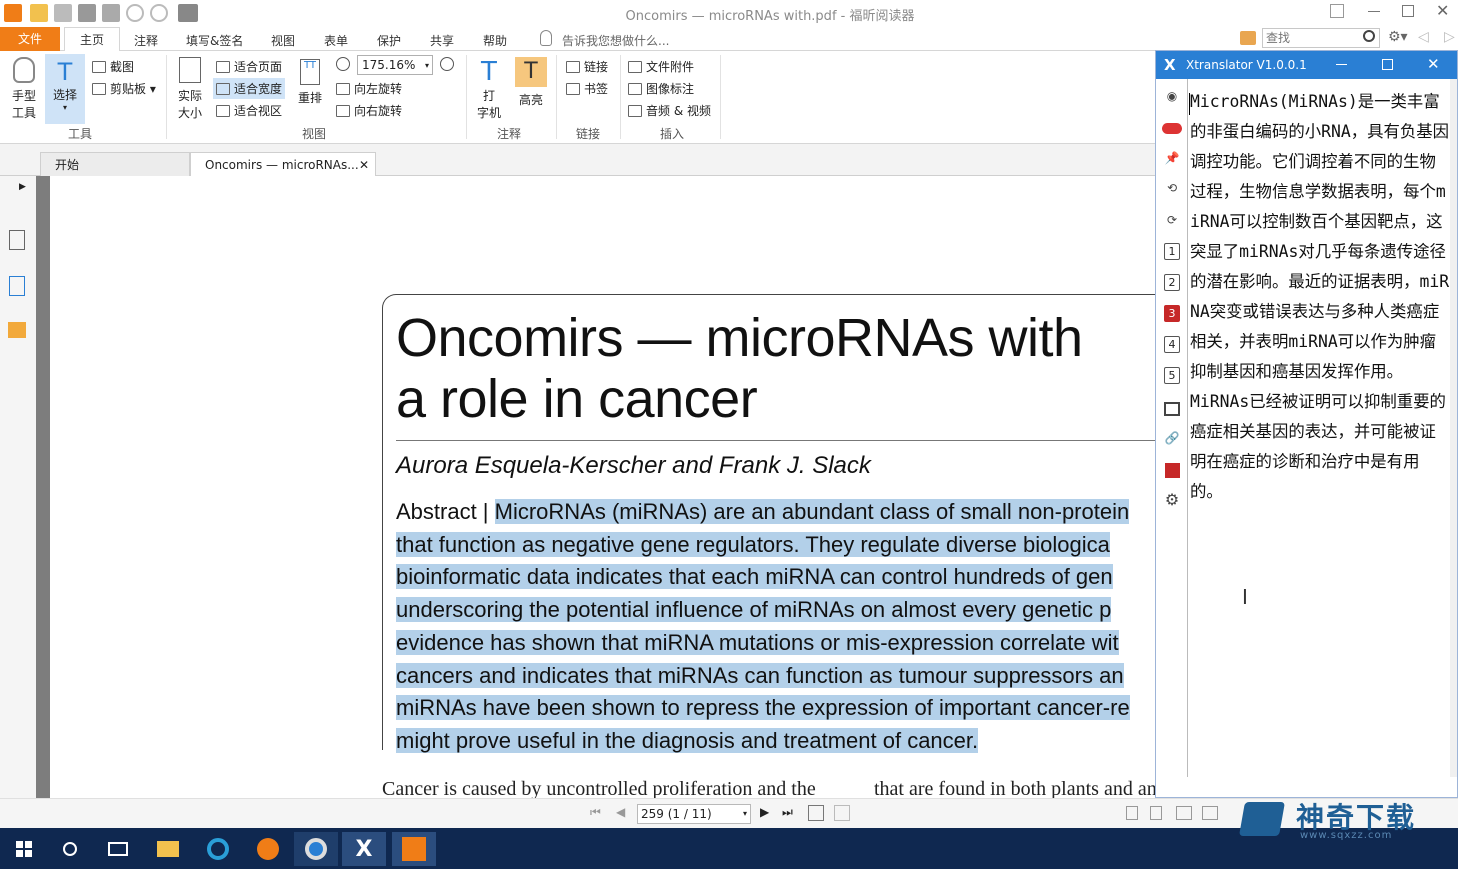 This screenshot has width=1458, height=869. Describe the element at coordinates (775, 440) in the screenshot. I see `title-divider` at that location.